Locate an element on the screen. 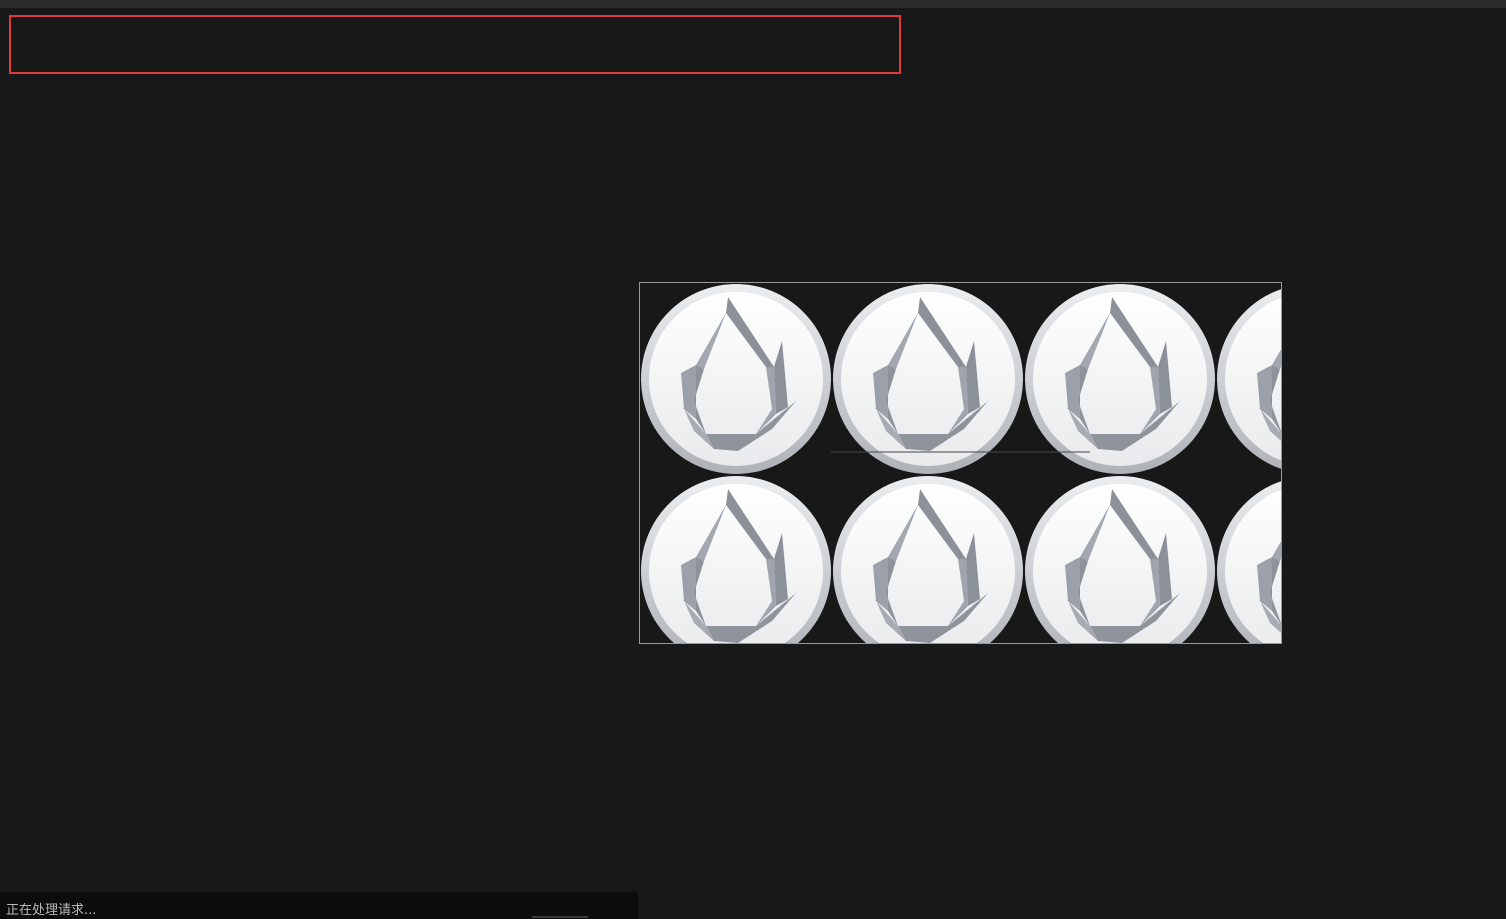  status-progress-indicator is located at coordinates (560, 917).